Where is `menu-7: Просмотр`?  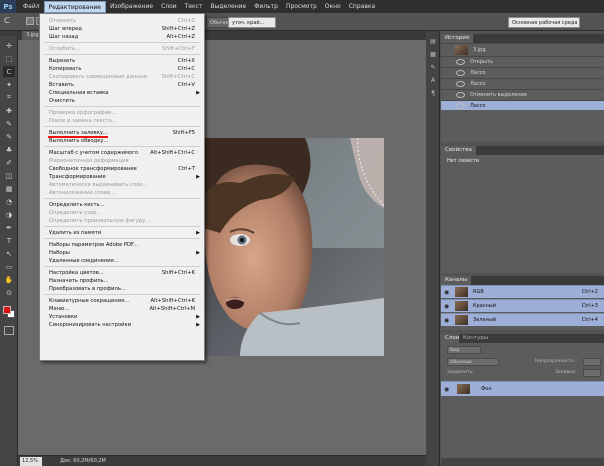
menu-7: Просмотр is located at coordinates (301, 7).